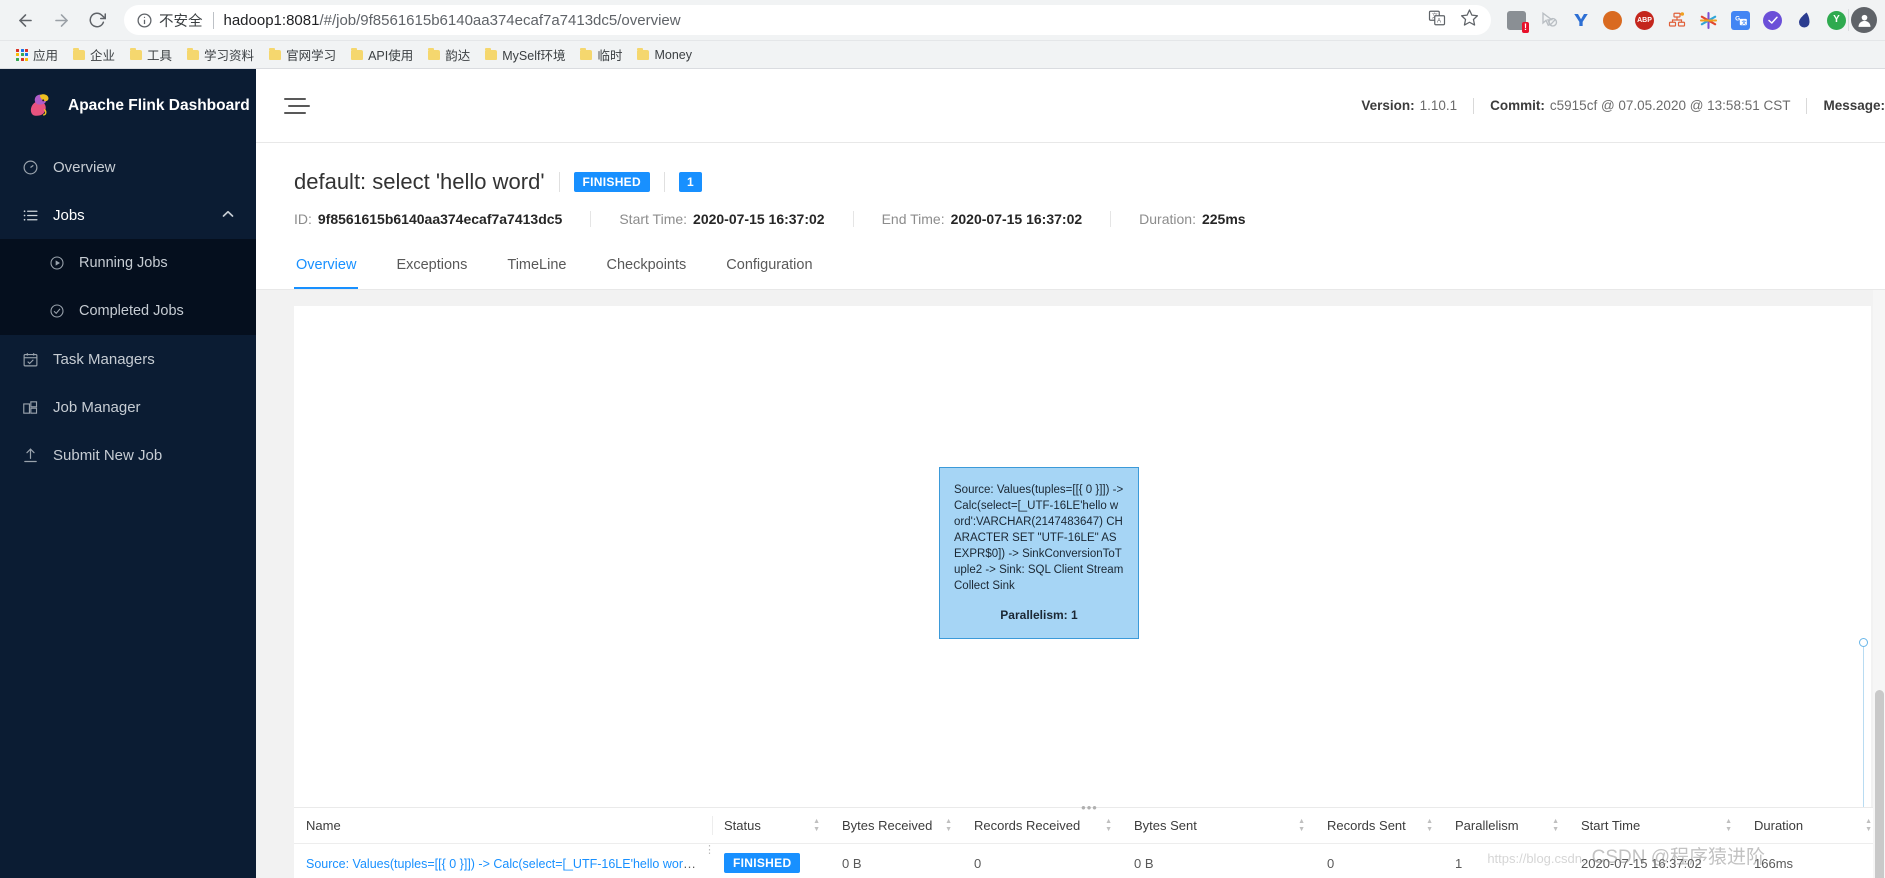  I want to click on sidebar-item-overview: Overview, so click(128, 167).